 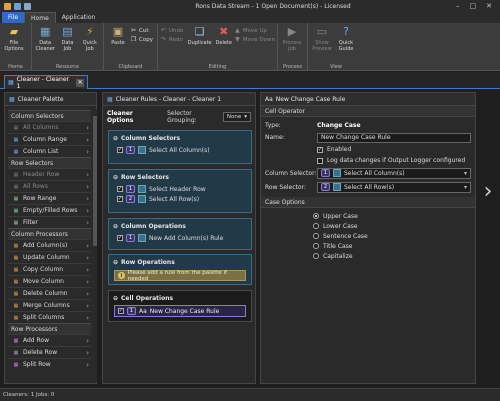 What do you see at coordinates (16, 47) in the screenshot?
I see `home-group: ▰ File Options Home` at bounding box center [16, 47].